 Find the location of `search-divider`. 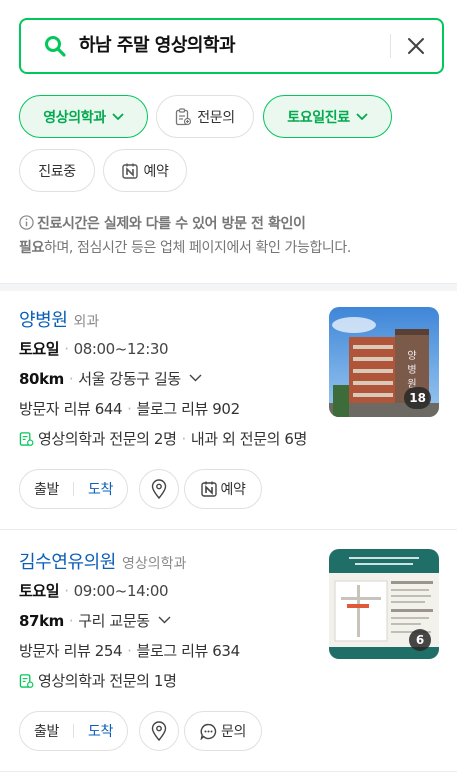

search-divider is located at coordinates (390, 46).